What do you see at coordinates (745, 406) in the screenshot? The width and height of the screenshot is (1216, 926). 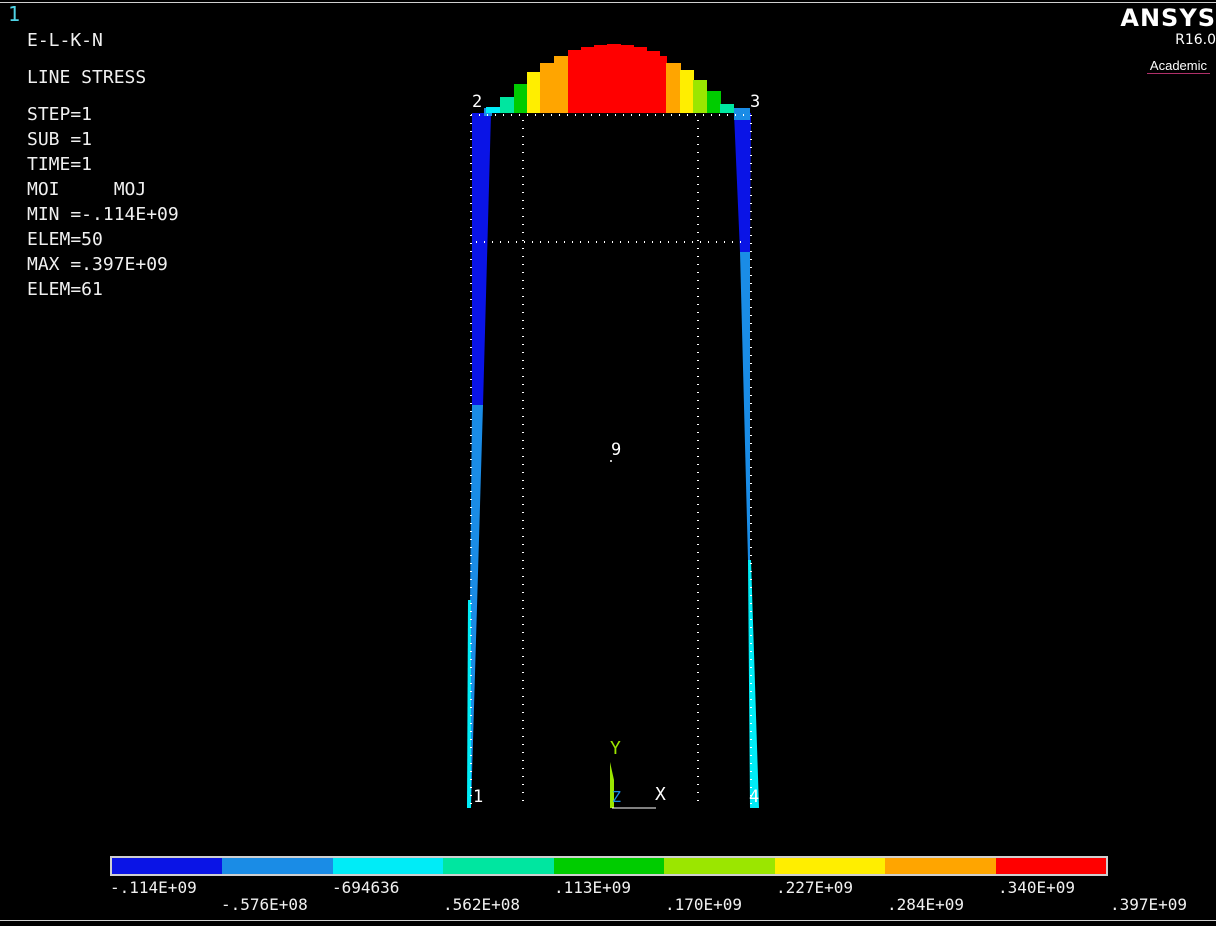 I see `right-column-stress-low` at bounding box center [745, 406].